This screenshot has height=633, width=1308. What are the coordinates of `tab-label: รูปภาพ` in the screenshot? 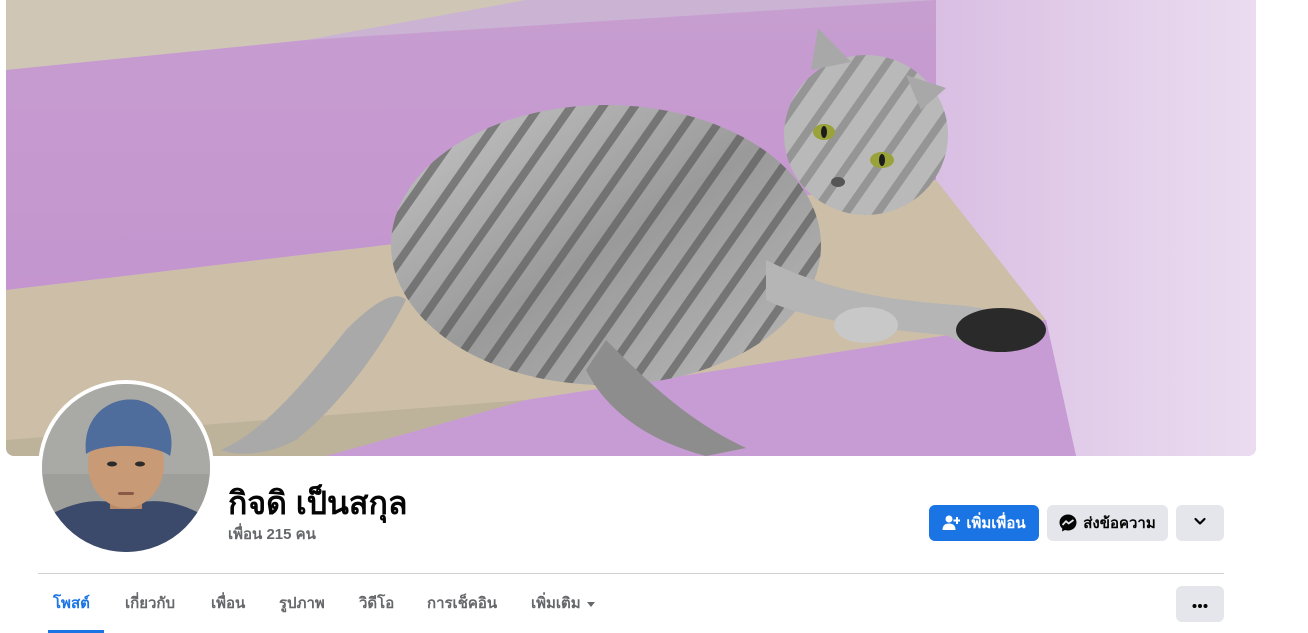 It's located at (302, 603).